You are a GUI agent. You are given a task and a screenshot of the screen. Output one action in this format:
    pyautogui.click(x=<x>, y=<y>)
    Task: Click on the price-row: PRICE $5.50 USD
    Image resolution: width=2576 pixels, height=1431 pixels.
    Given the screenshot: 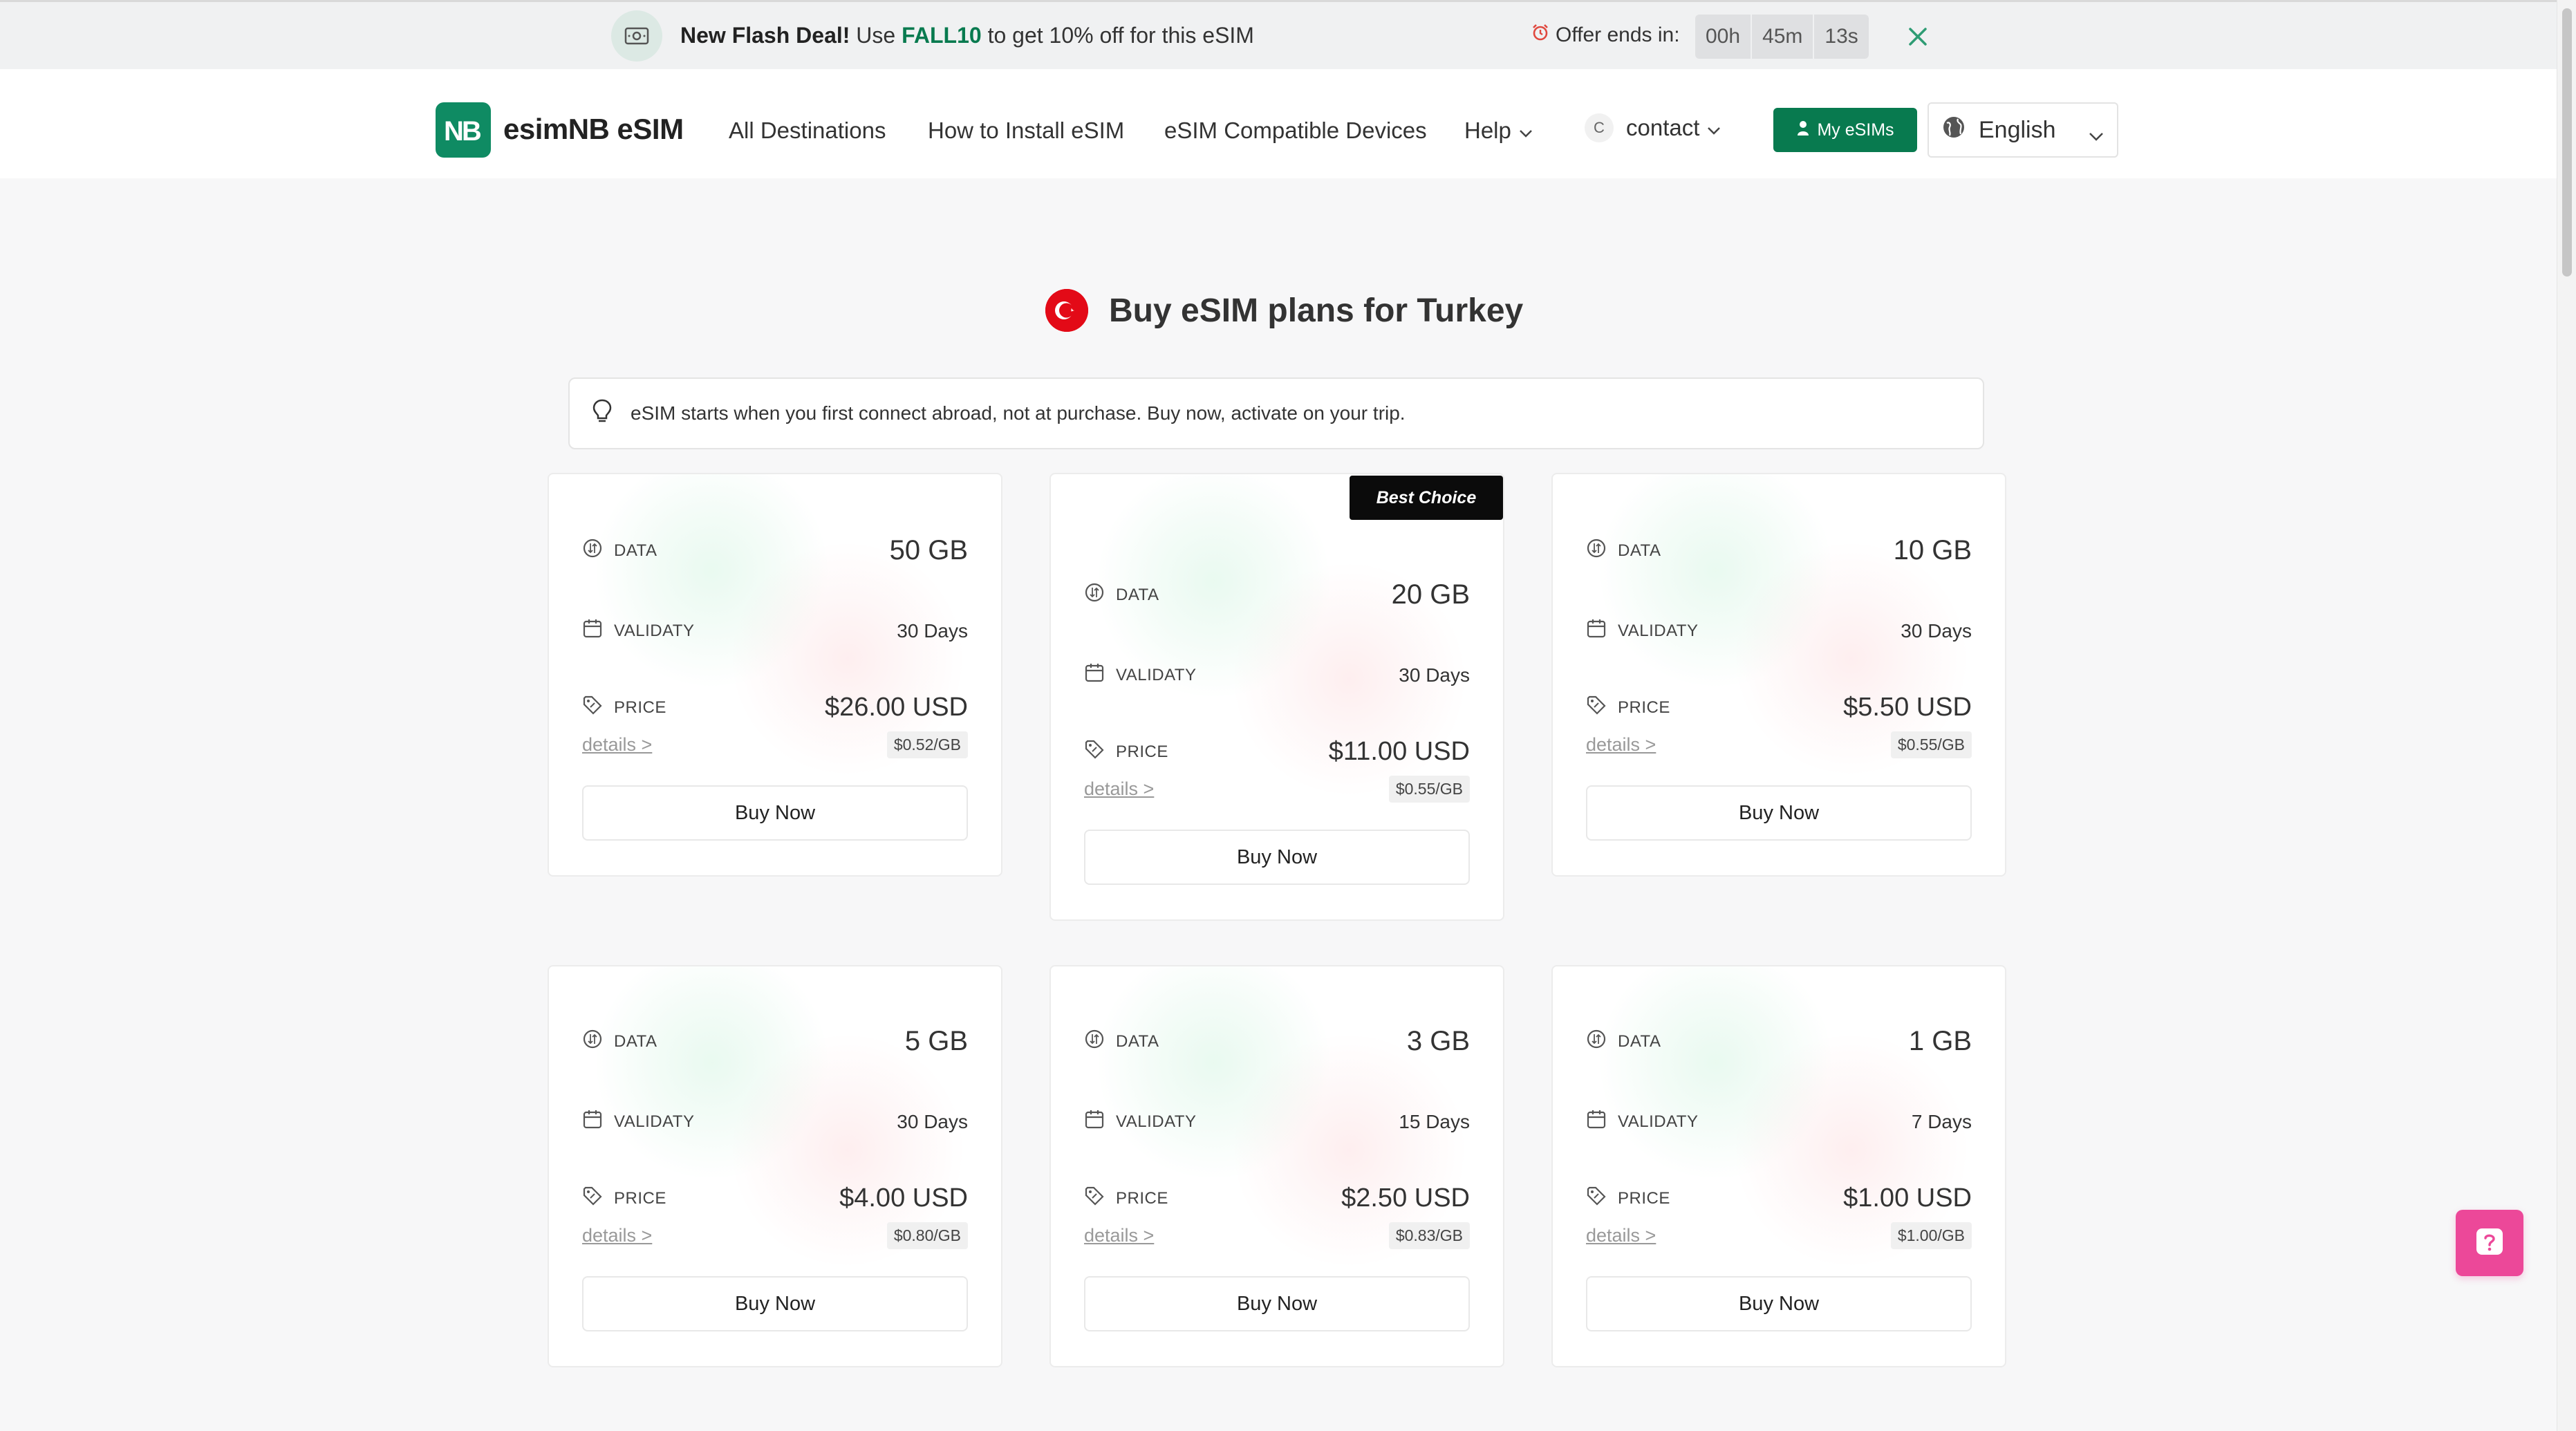 What is the action you would take?
    pyautogui.click(x=1779, y=707)
    